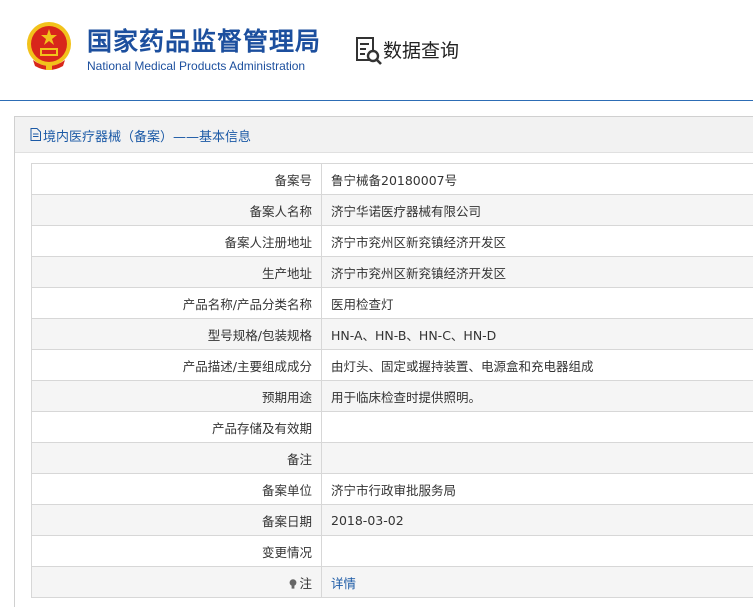 This screenshot has width=753, height=607. I want to click on table-row: 备案人注册地址 济宁市兖州区新兖镇经济开发区, so click(392, 241).